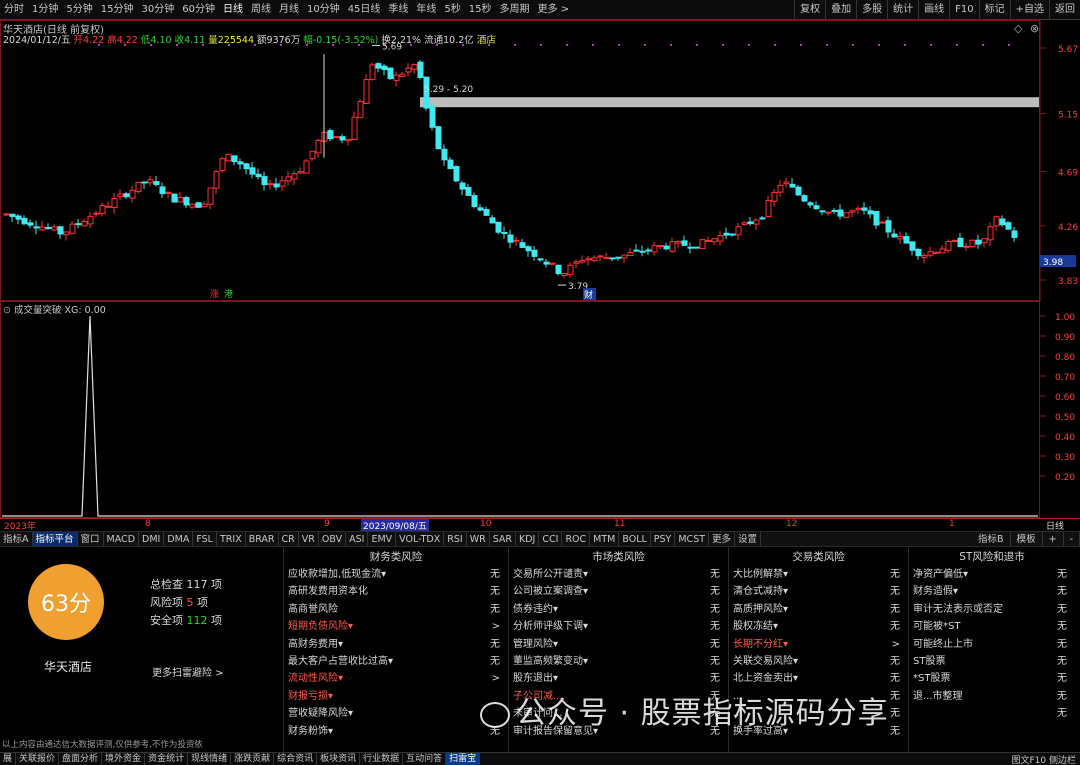 The image size is (1080, 765). What do you see at coordinates (396, 661) in the screenshot?
I see `risk-item: 最大客户占营收比过高▾ 无` at bounding box center [396, 661].